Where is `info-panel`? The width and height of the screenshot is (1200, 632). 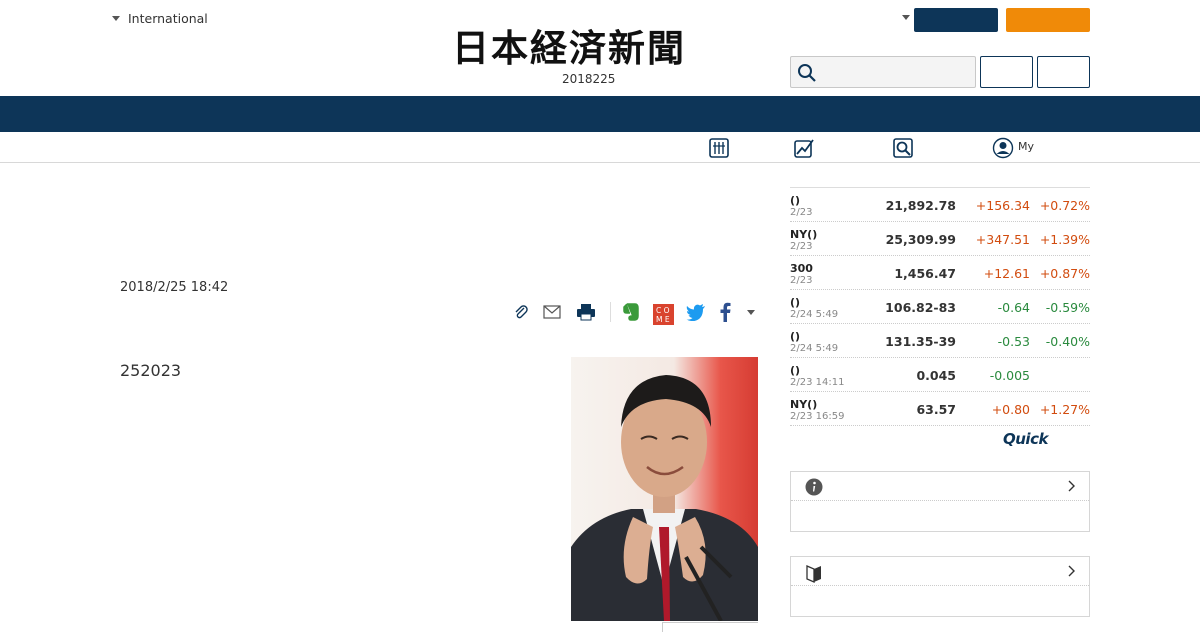 info-panel is located at coordinates (940, 501).